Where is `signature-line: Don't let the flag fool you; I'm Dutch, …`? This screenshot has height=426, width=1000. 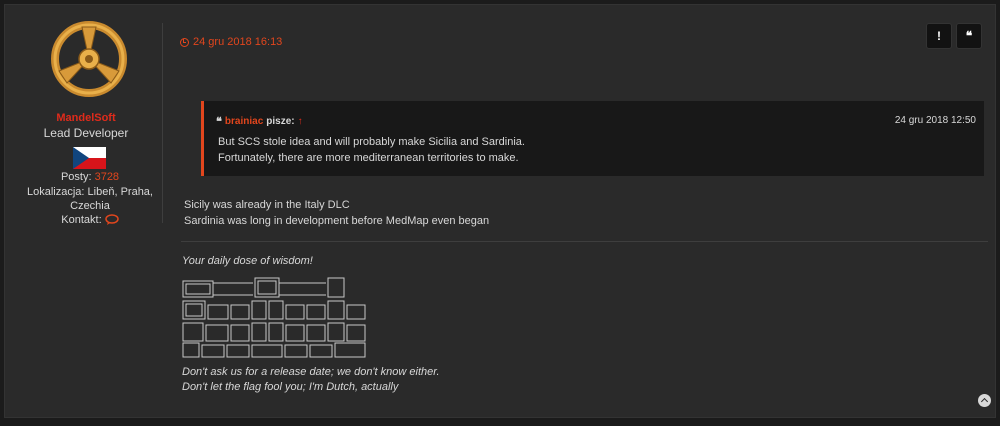
signature-line: Don't let the flag fool you; I'm Dutch, … is located at coordinates (290, 387).